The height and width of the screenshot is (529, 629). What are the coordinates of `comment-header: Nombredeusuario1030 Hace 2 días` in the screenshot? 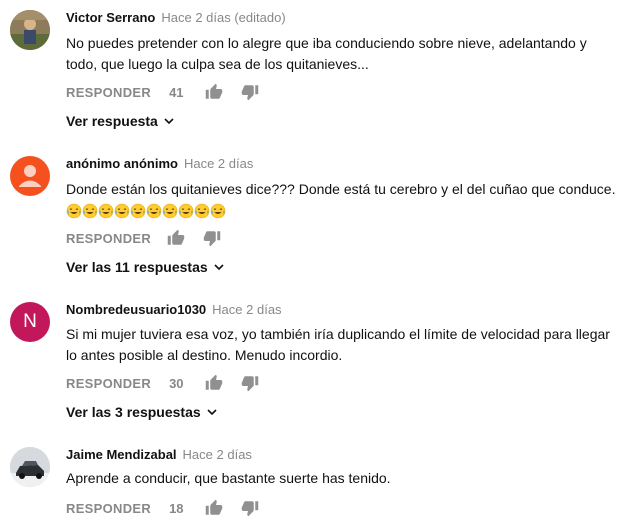 It's located at (174, 309).